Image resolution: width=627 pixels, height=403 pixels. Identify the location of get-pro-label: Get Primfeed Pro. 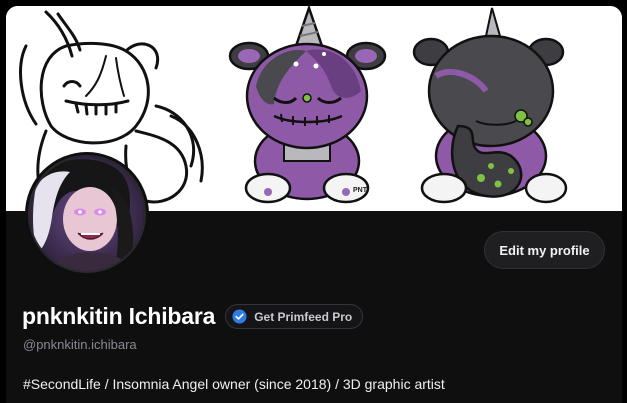
(303, 316).